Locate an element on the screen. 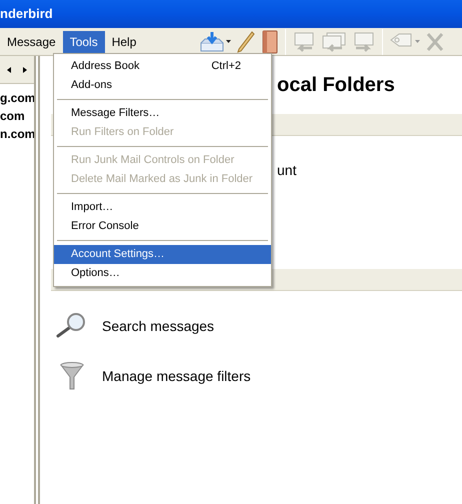 Image resolution: width=462 pixels, height=504 pixels. menu-item: Message is located at coordinates (31, 41).